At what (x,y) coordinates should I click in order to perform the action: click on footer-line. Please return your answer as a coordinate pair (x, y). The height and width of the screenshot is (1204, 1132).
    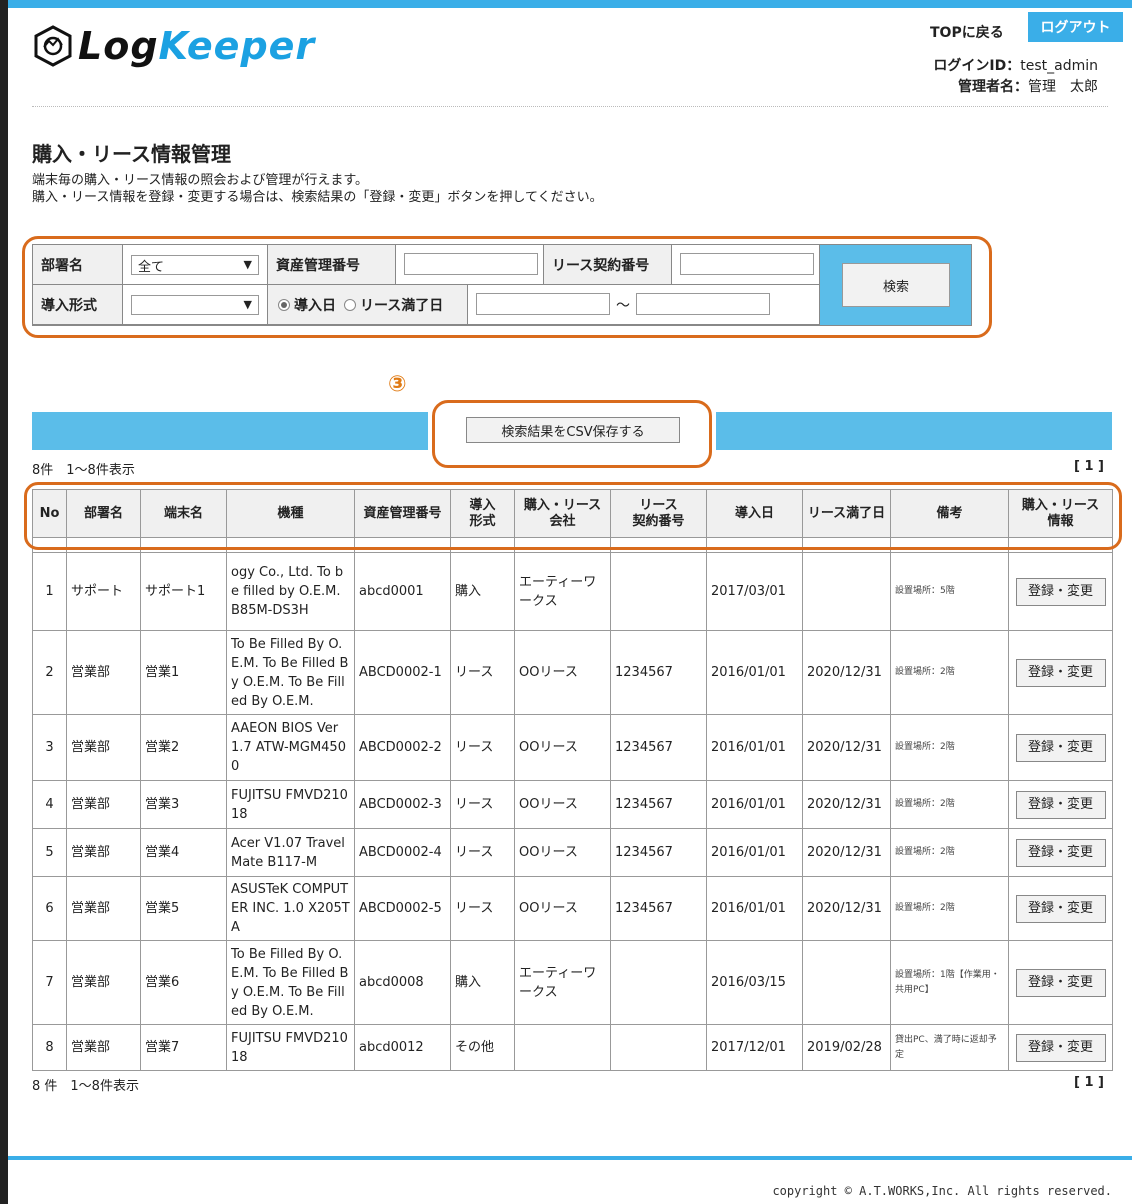
    Looking at the image, I should click on (570, 1158).